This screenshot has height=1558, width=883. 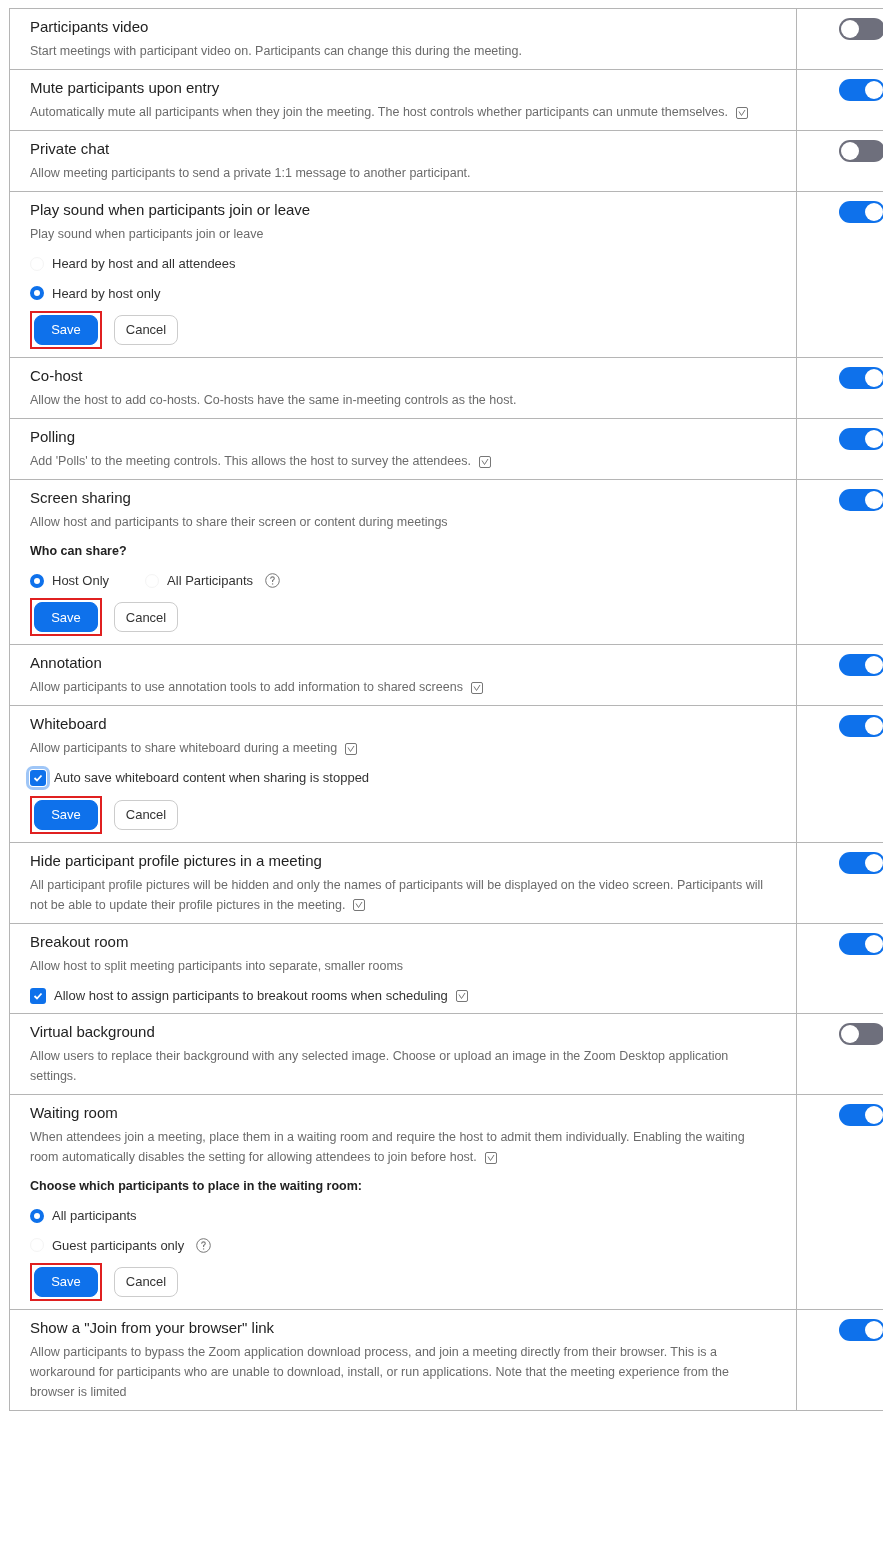 I want to click on setting-description: Play sound when participants join or leave, so click(x=147, y=234).